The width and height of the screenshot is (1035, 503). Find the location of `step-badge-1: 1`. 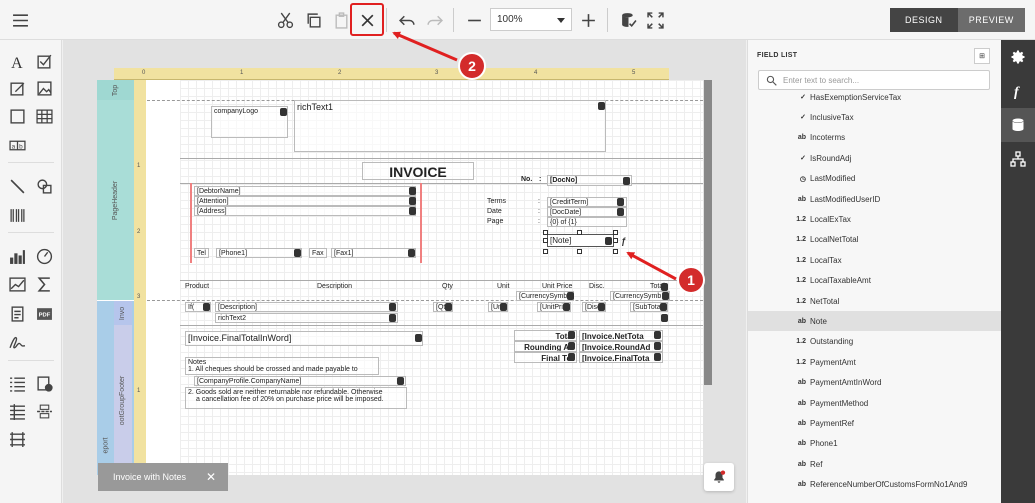

step-badge-1: 1 is located at coordinates (691, 280).